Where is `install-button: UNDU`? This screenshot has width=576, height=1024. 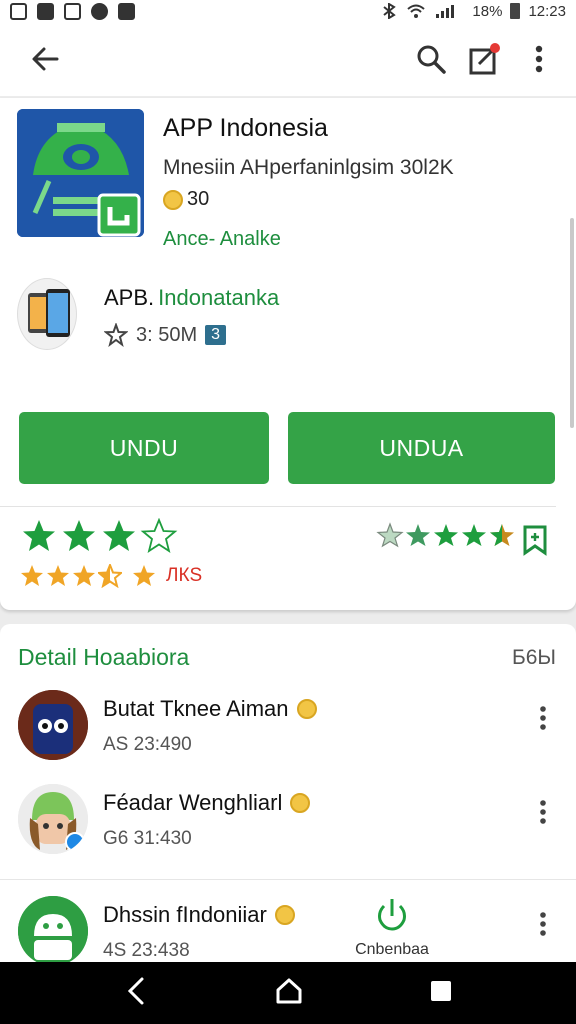 install-button: UNDU is located at coordinates (144, 448).